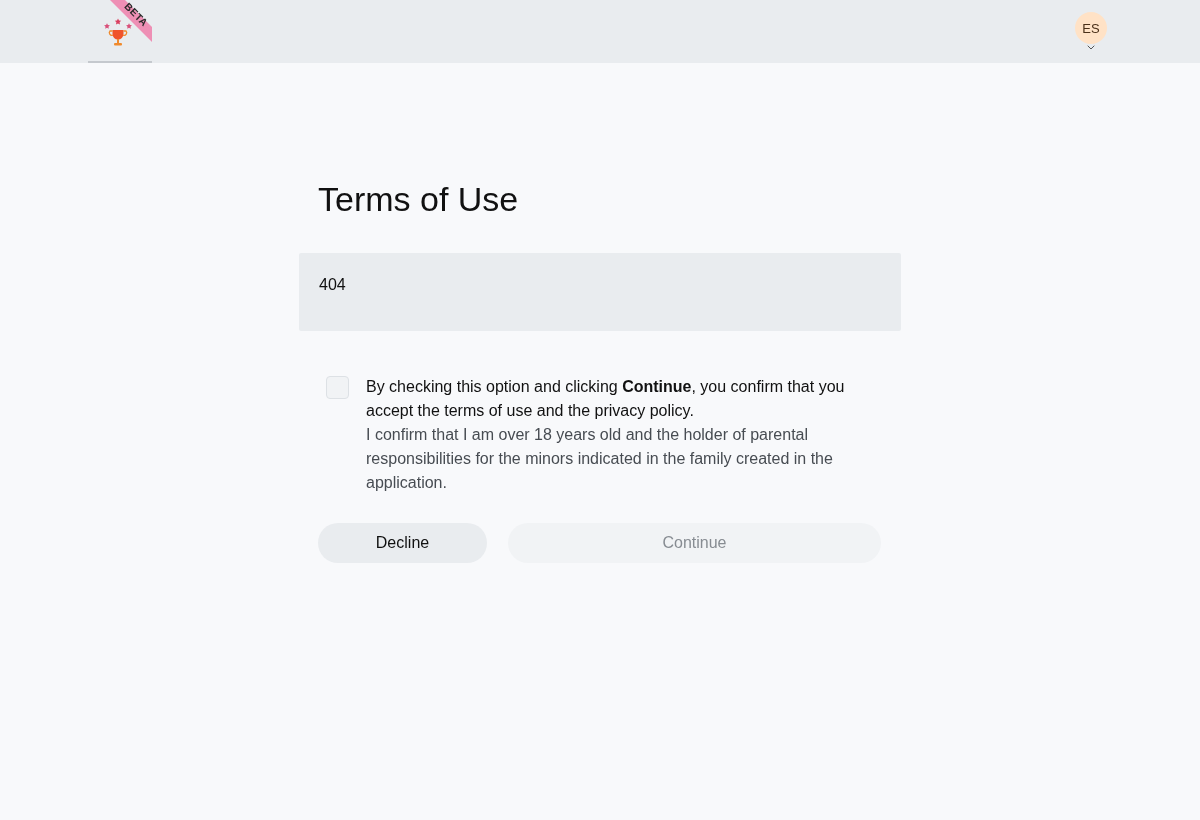  What do you see at coordinates (402, 543) in the screenshot?
I see `decline-button: Decline` at bounding box center [402, 543].